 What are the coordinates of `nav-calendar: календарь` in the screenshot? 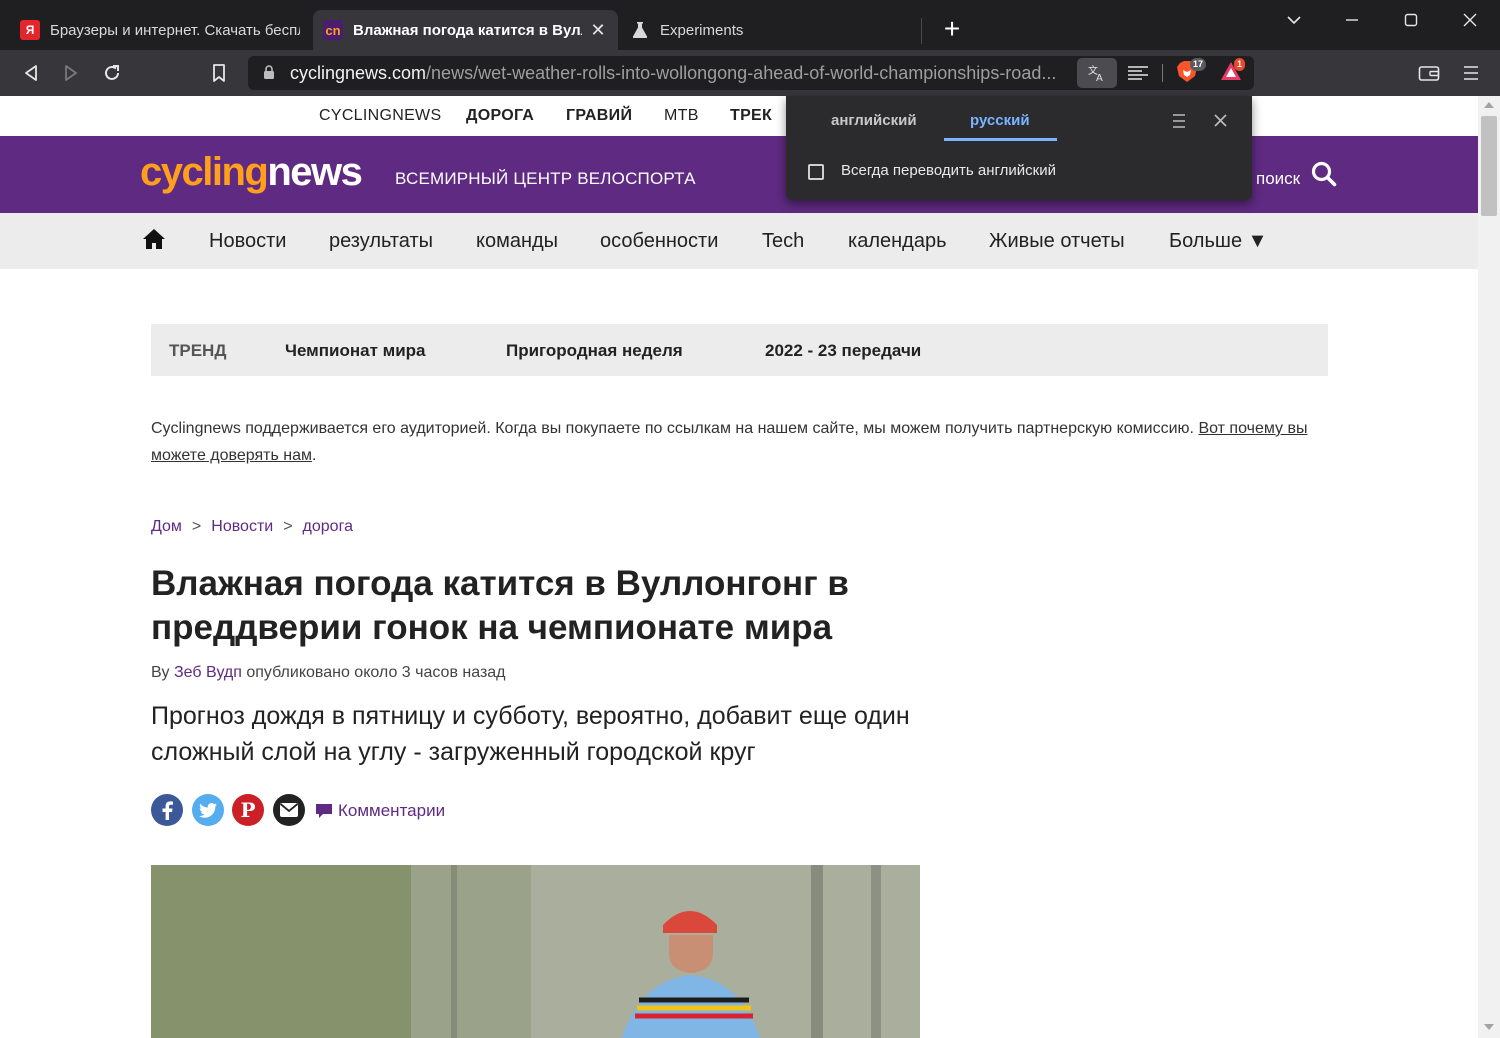 It's located at (897, 241).